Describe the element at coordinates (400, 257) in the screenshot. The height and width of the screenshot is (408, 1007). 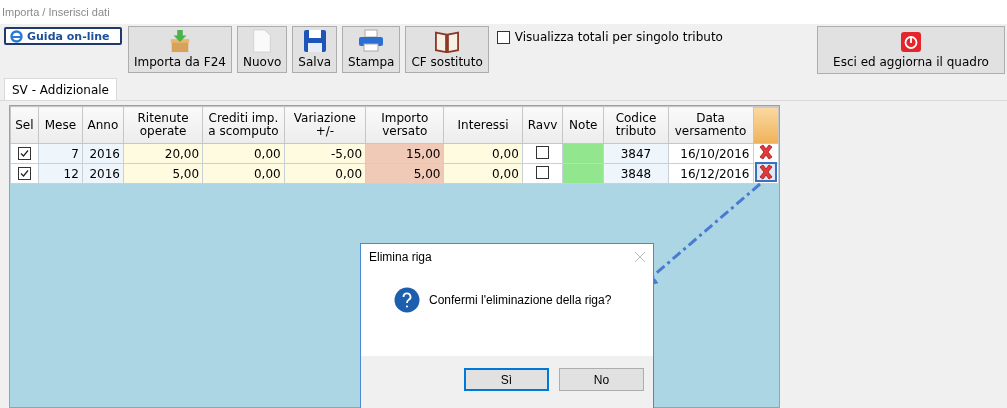
I see `dialog-title: Elimina riga` at that location.